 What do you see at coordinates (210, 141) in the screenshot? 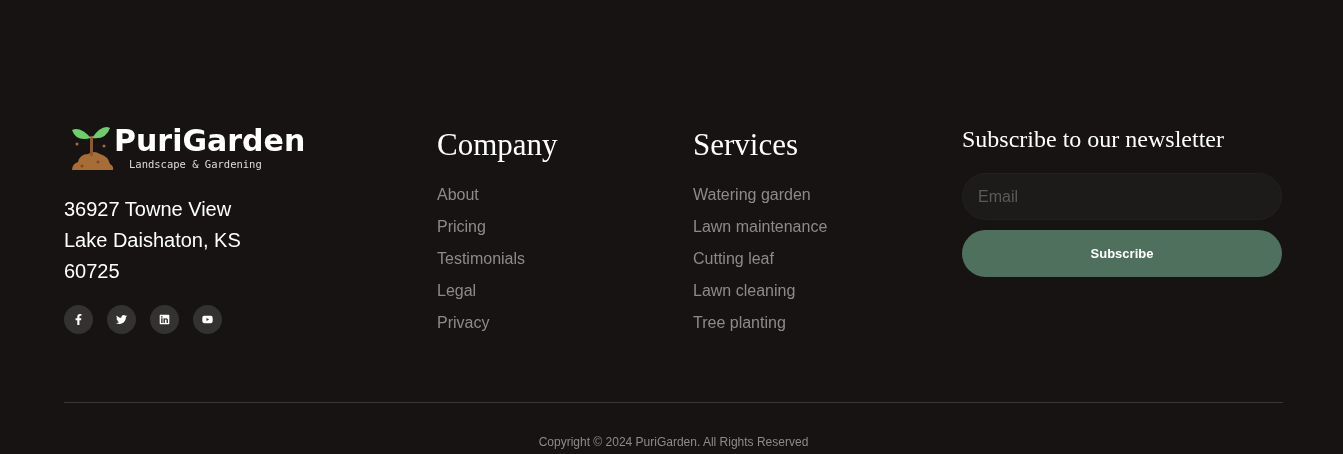
I see `brand-name: PuriGarden` at bounding box center [210, 141].